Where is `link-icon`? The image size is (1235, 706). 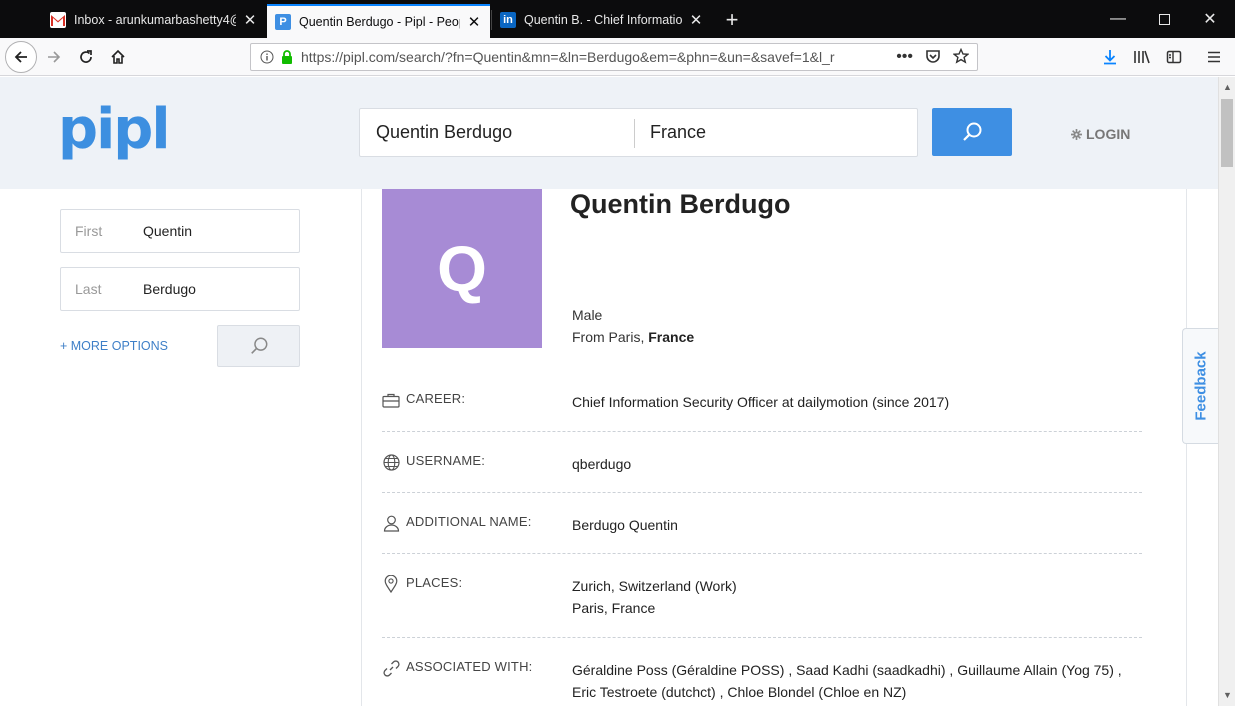 link-icon is located at coordinates (391, 668).